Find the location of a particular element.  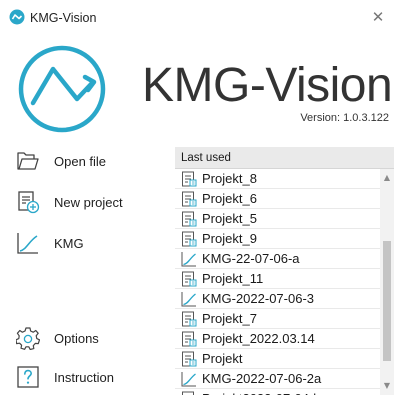

instruction-label: Instruction is located at coordinates (84, 377).